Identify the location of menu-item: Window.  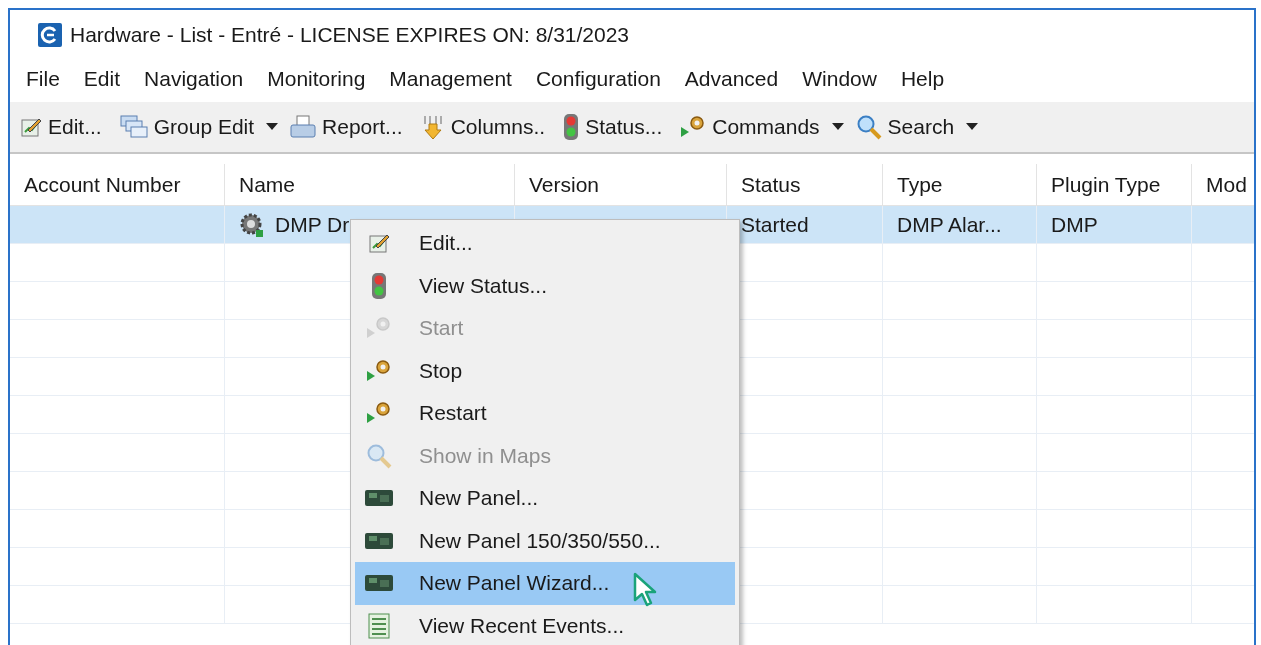
(839, 79).